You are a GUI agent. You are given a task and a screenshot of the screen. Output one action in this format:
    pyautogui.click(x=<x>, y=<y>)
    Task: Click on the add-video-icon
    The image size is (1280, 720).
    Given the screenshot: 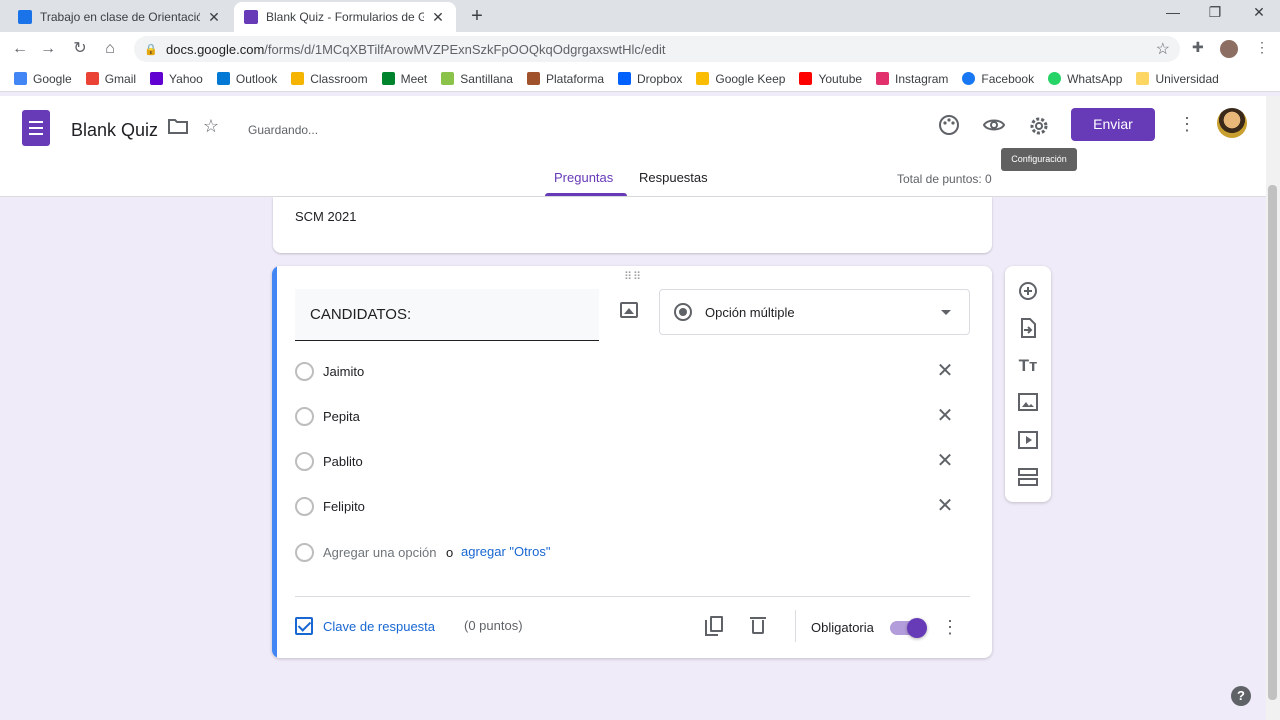 What is the action you would take?
    pyautogui.click(x=1028, y=441)
    